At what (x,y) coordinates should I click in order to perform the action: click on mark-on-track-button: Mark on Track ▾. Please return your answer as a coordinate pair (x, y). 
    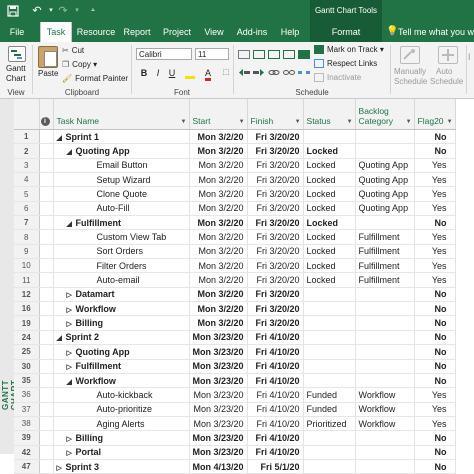
    Looking at the image, I should click on (349, 49).